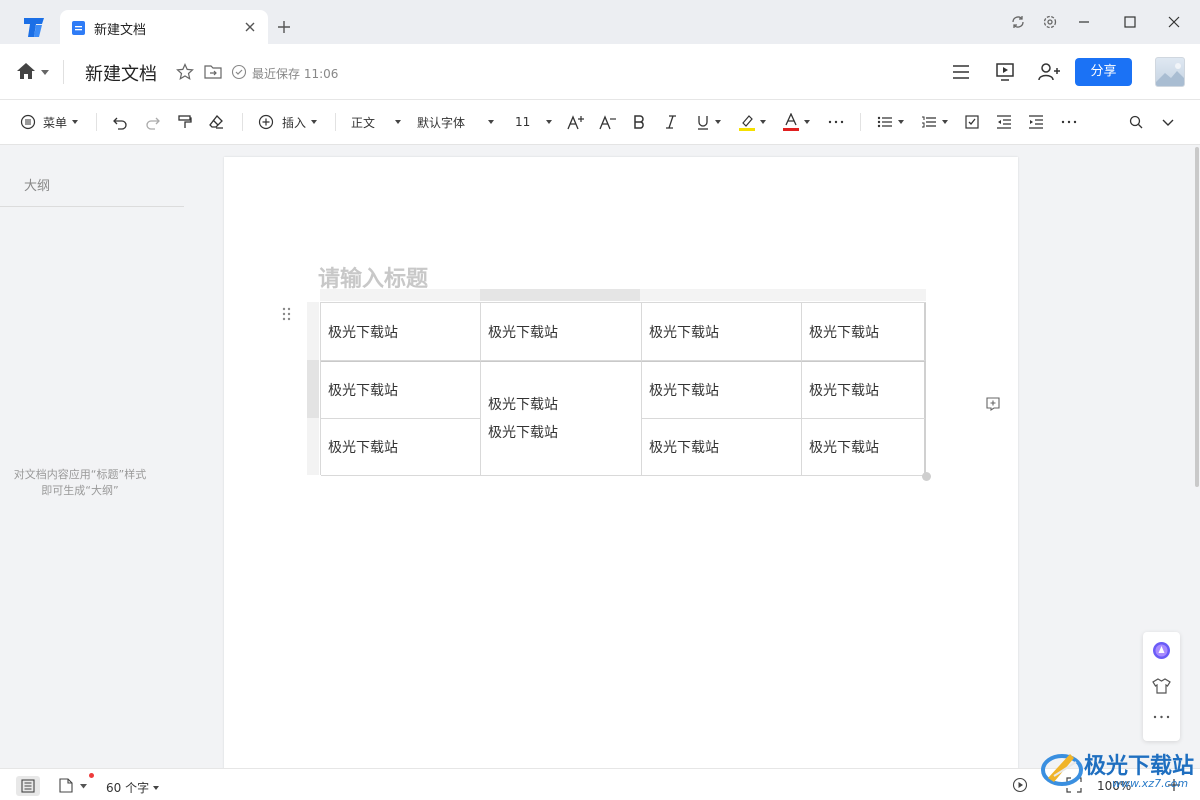 This screenshot has width=1200, height=800. Describe the element at coordinates (28, 786) in the screenshot. I see `outline-toggle-button` at that location.